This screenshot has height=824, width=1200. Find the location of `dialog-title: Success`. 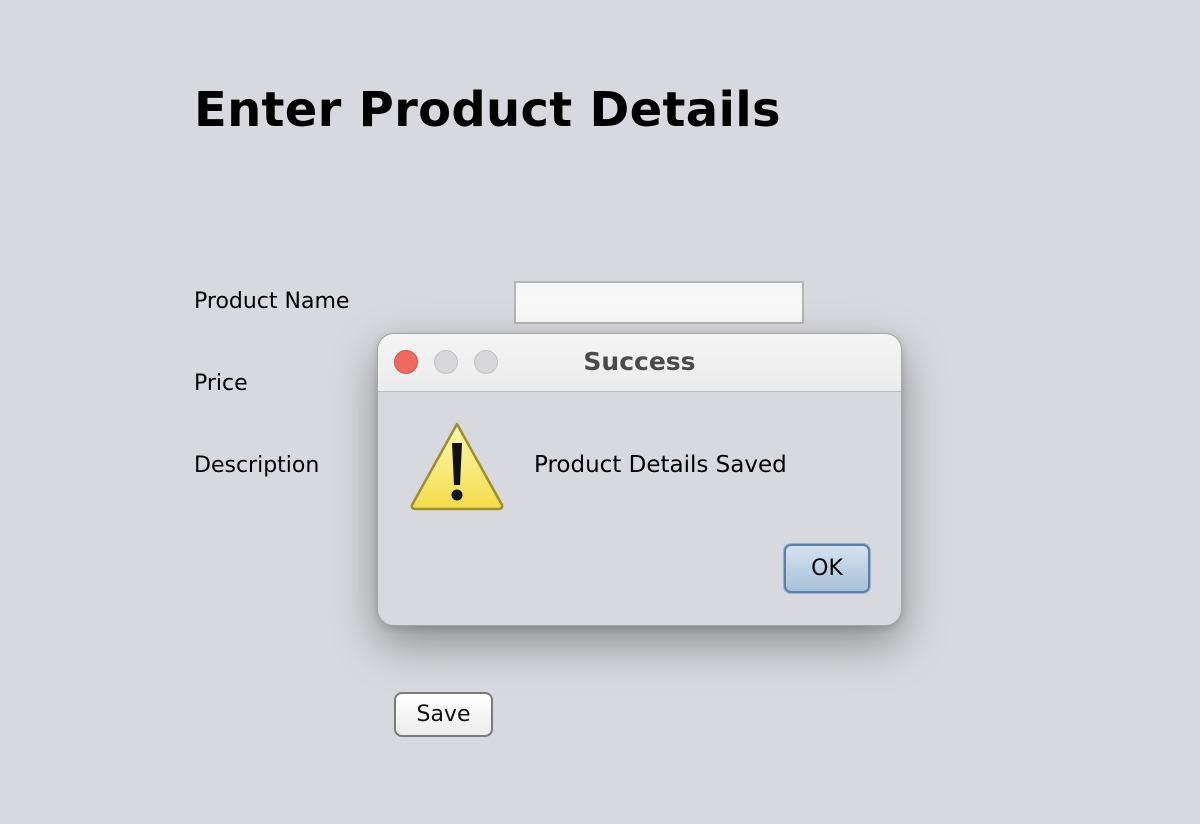

dialog-title: Success is located at coordinates (639, 361).